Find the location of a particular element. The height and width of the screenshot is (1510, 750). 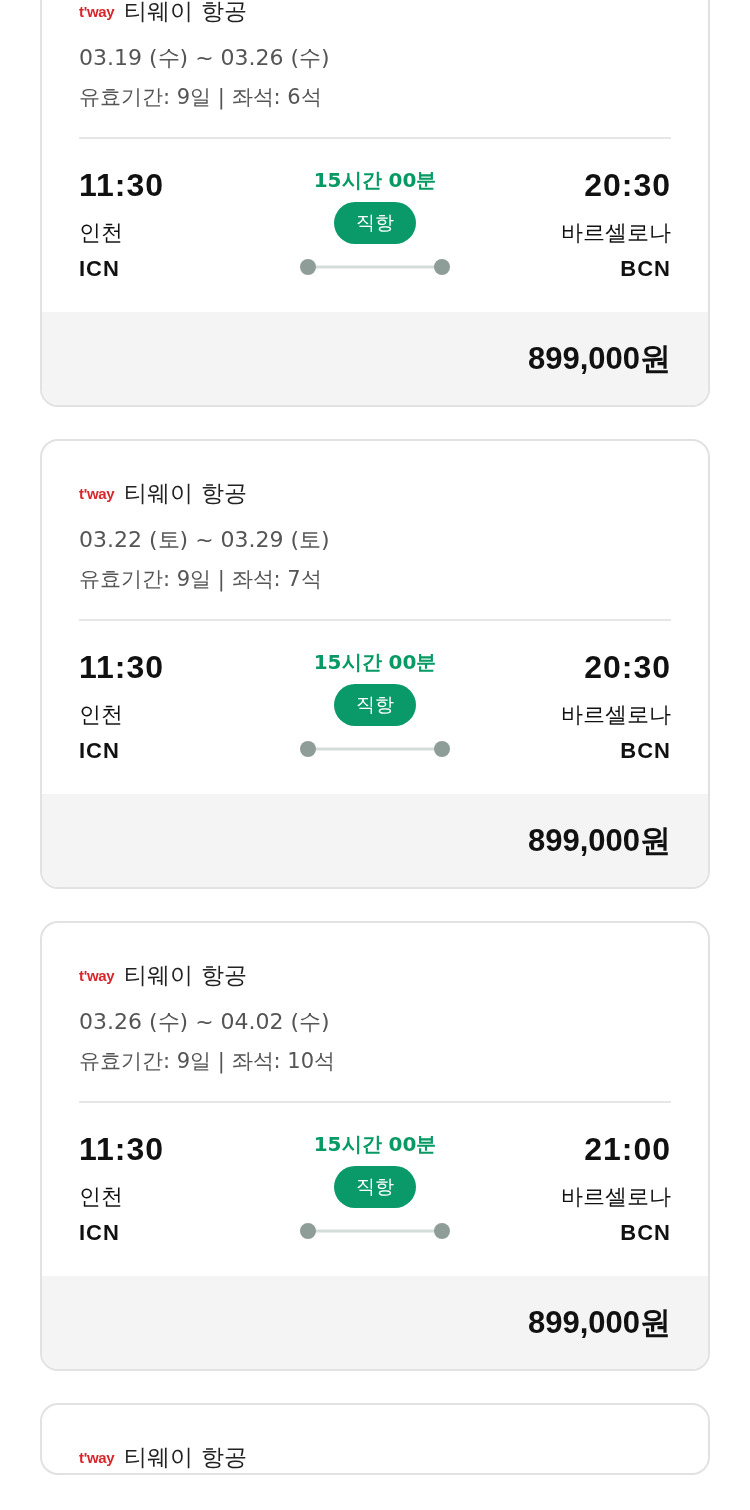

validity-seats: 유효기간: 9일 | 좌석: 6석 is located at coordinates (375, 97).